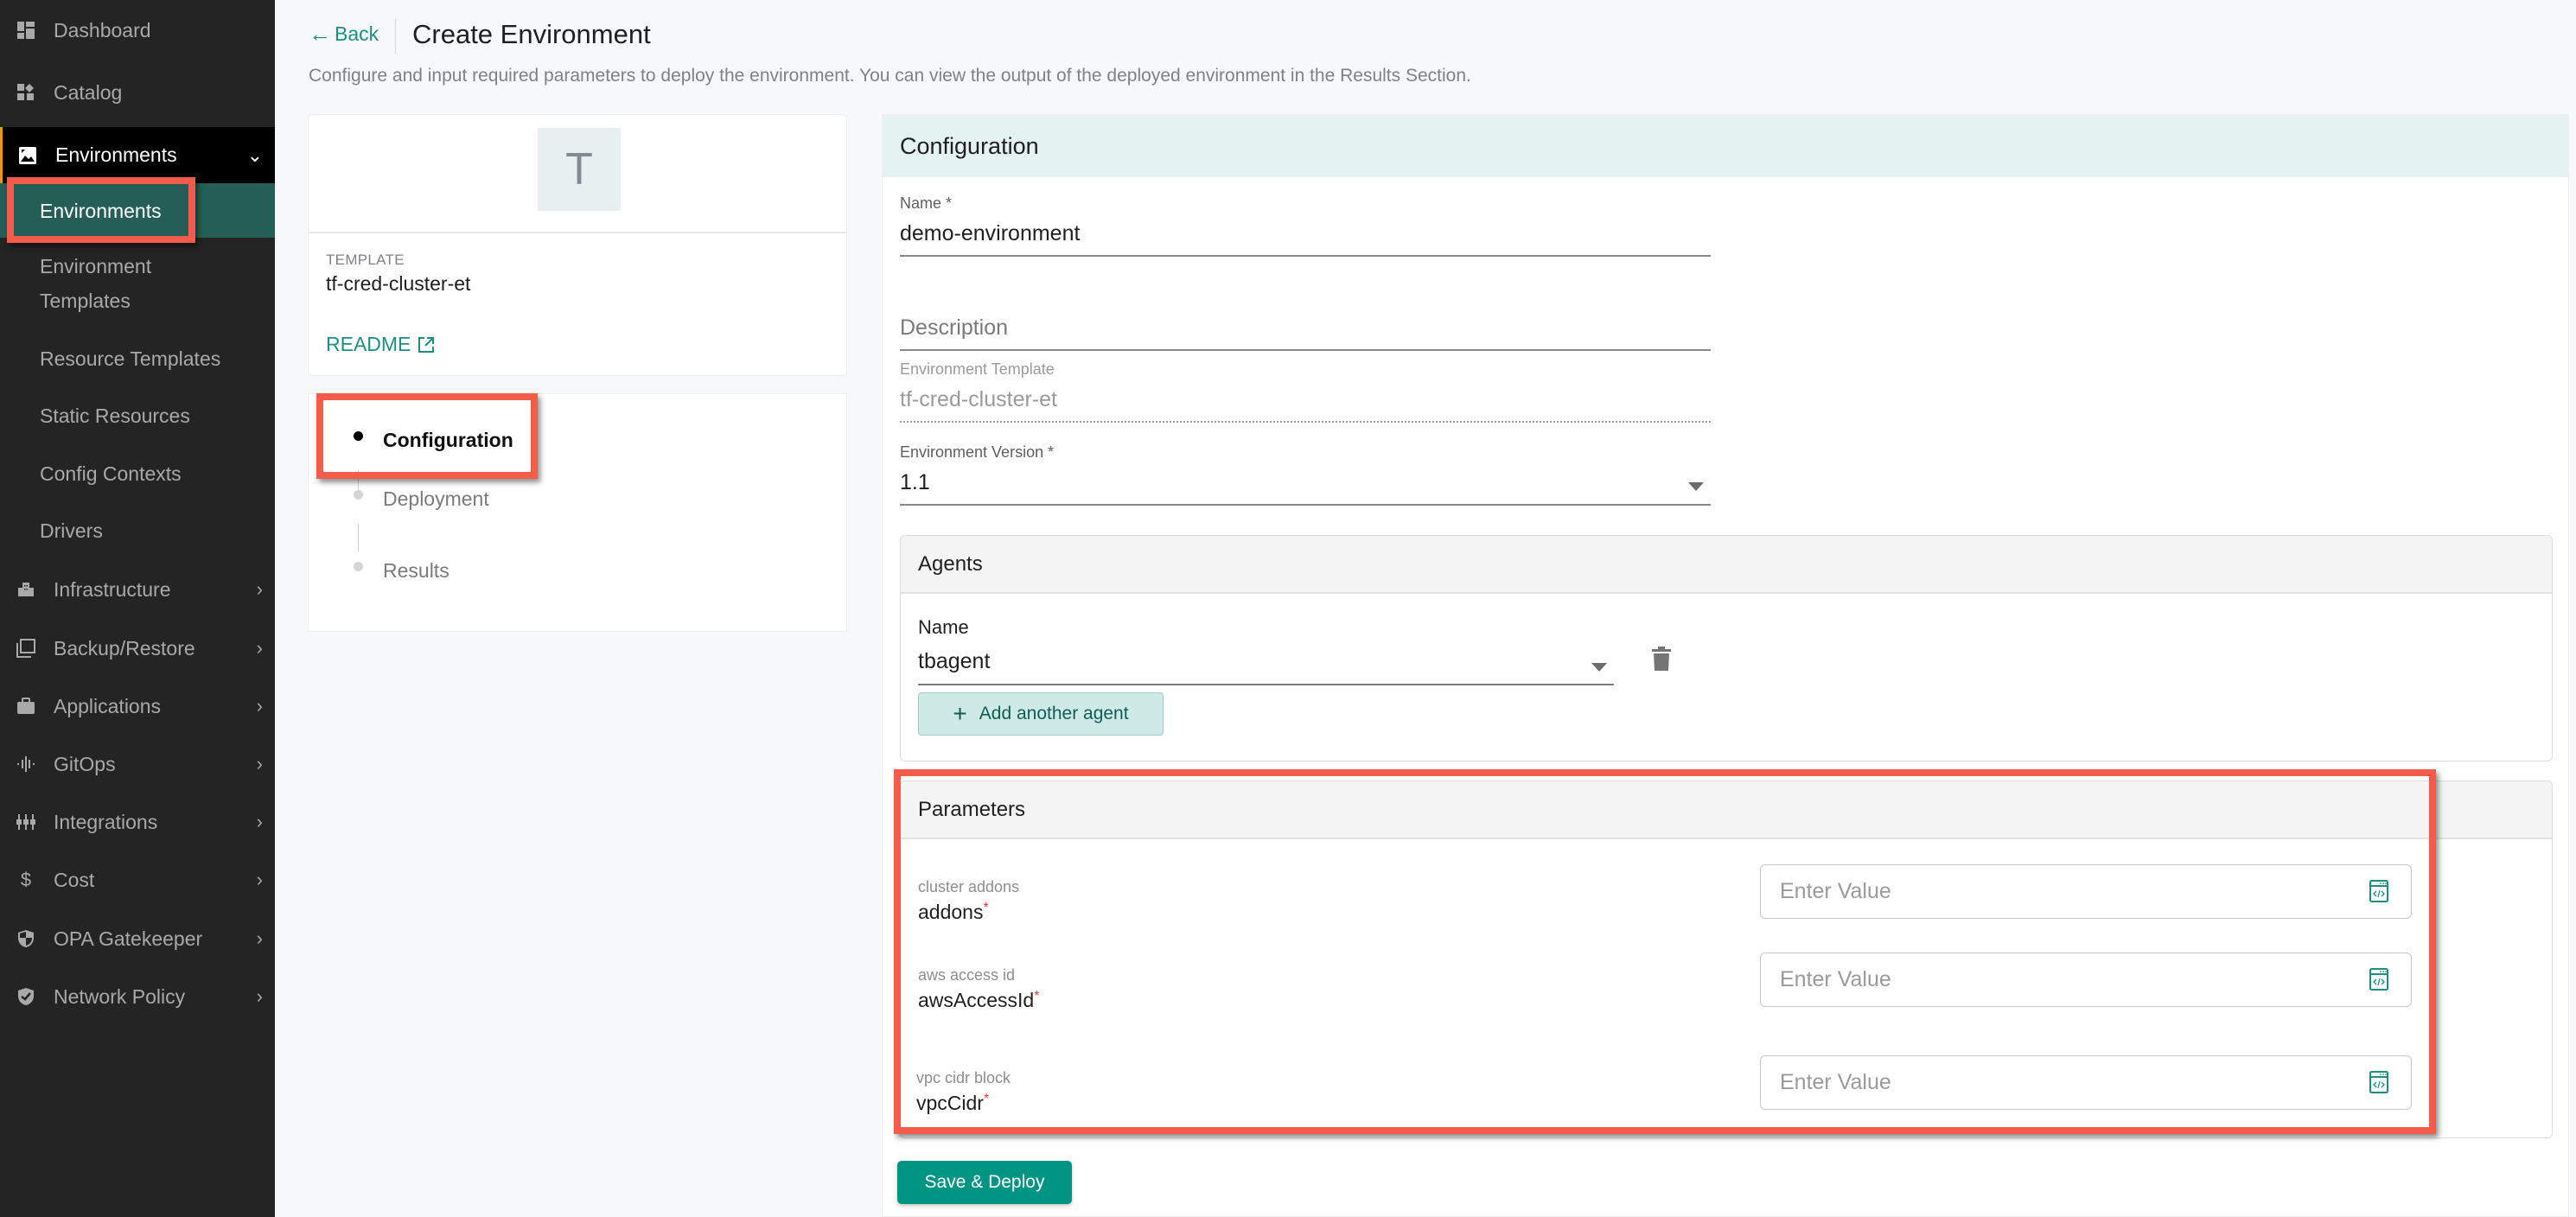 The width and height of the screenshot is (2576, 1217). I want to click on agent-select: tbagent, so click(1266, 664).